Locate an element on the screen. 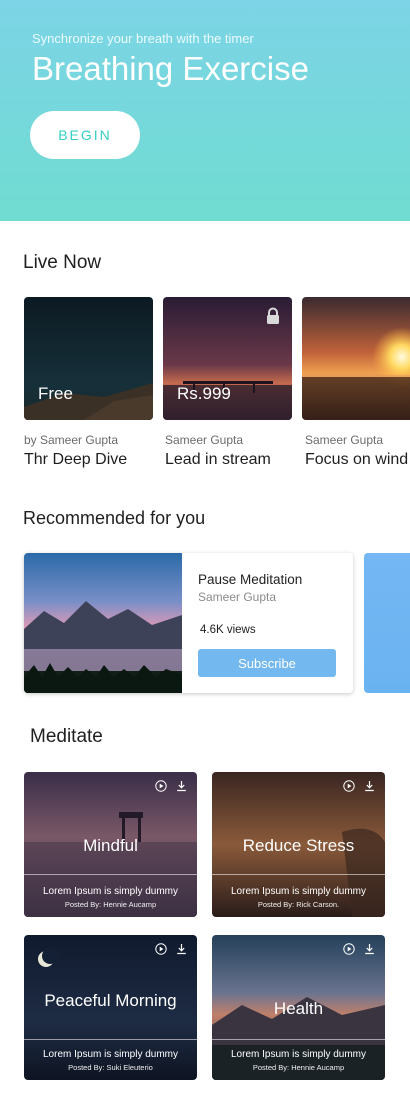 The image size is (410, 1093). recommended-card-title: Pause Meditation is located at coordinates (250, 579).